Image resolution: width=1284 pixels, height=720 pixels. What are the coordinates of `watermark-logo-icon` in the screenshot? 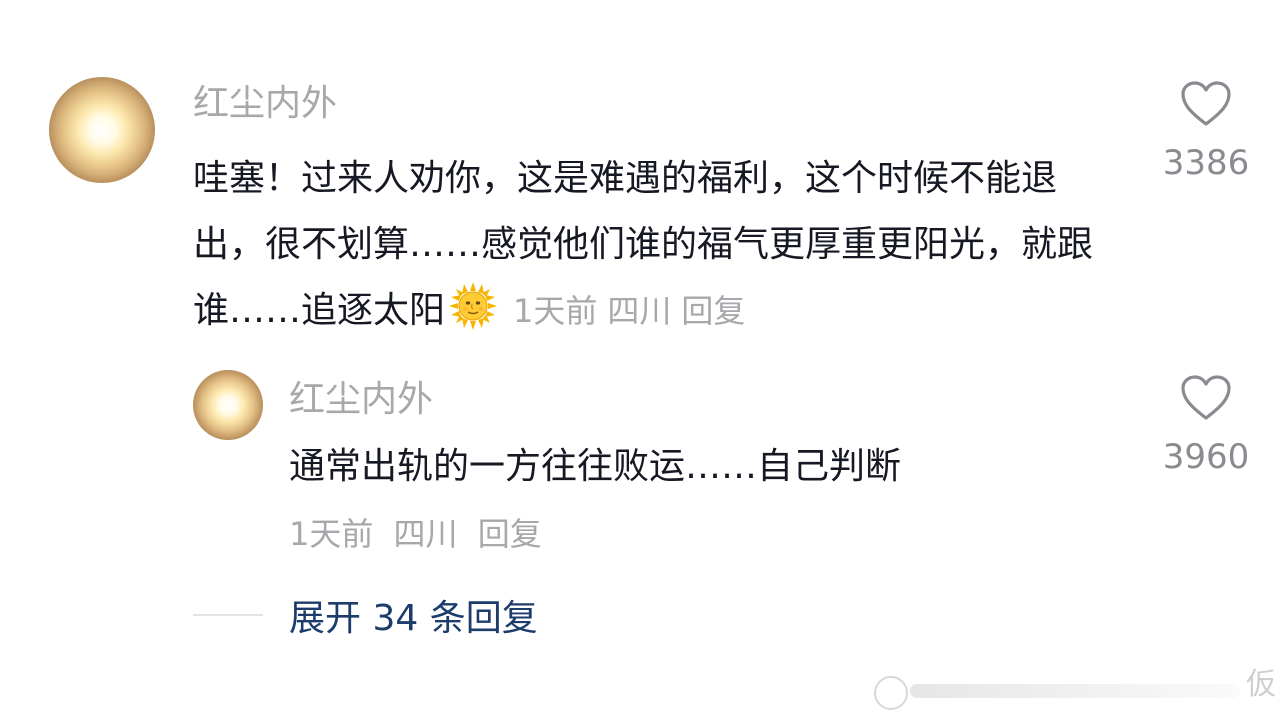 It's located at (891, 693).